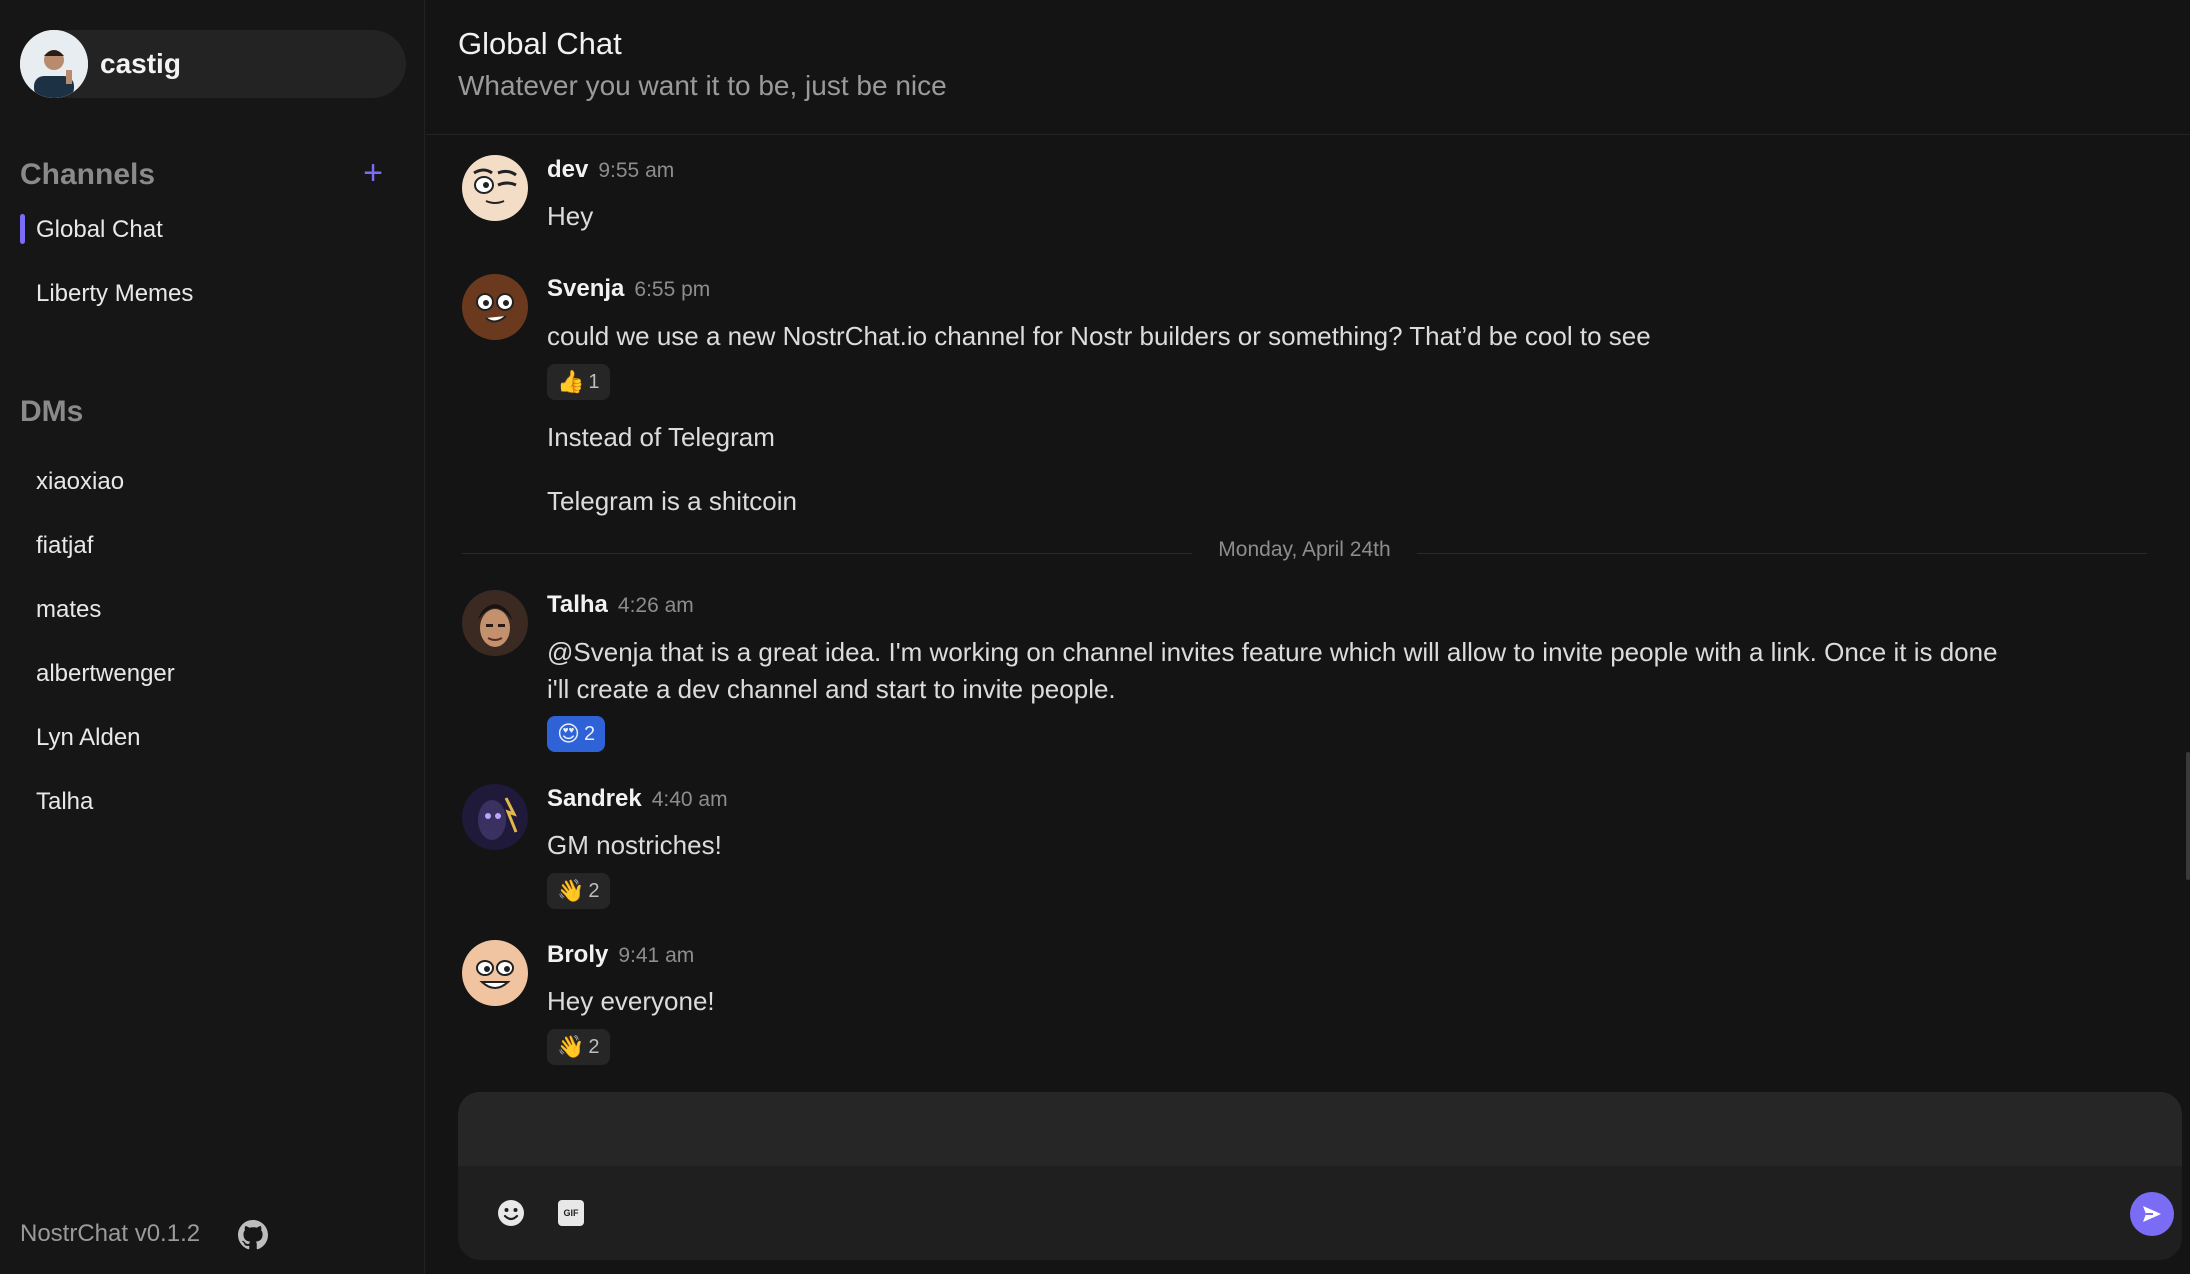  Describe the element at coordinates (495, 973) in the screenshot. I see `avatar-broly` at that location.